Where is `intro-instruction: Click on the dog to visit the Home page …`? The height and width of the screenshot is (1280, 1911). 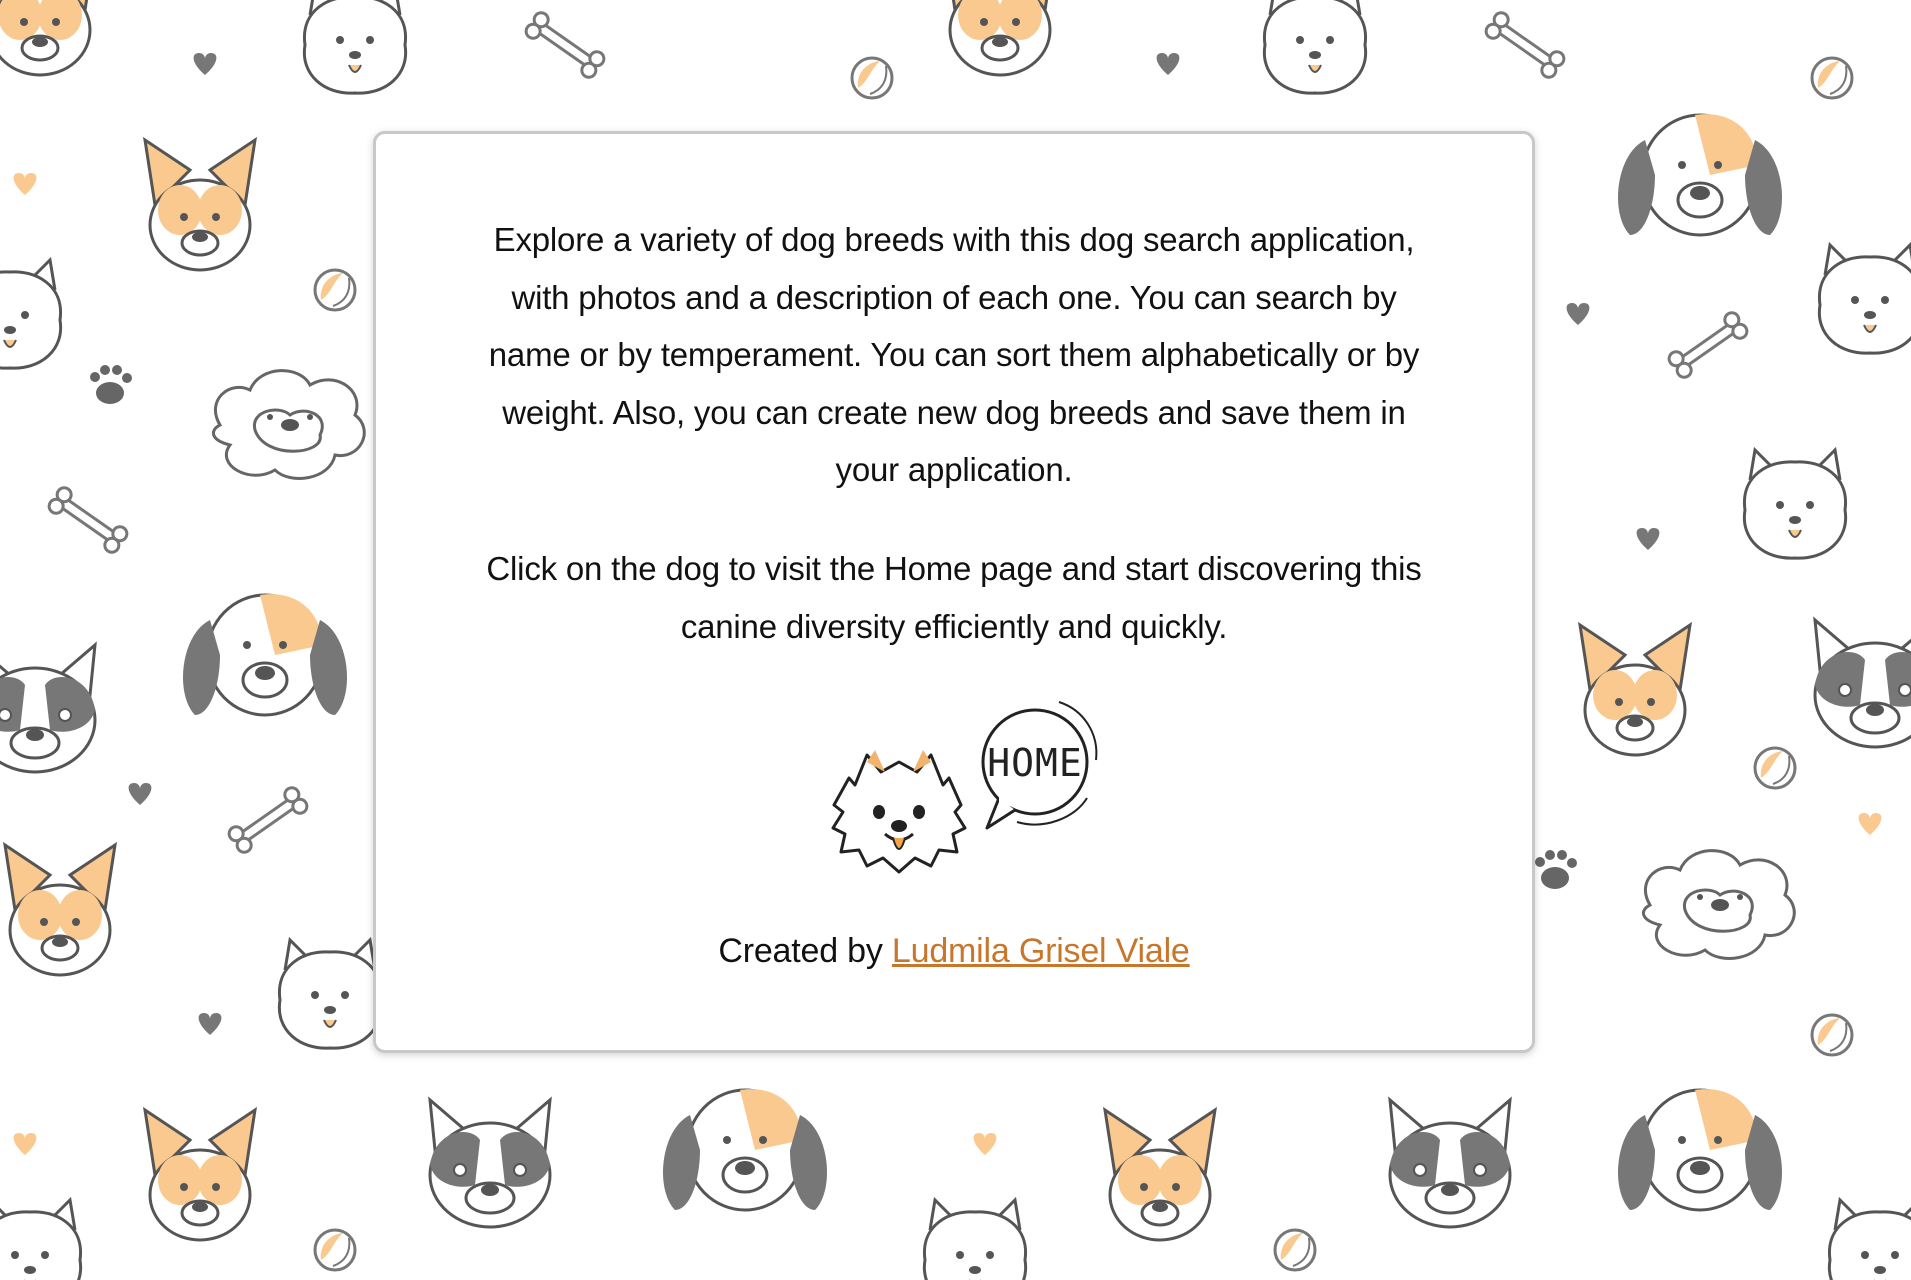 intro-instruction: Click on the dog to visit the Home page … is located at coordinates (954, 597).